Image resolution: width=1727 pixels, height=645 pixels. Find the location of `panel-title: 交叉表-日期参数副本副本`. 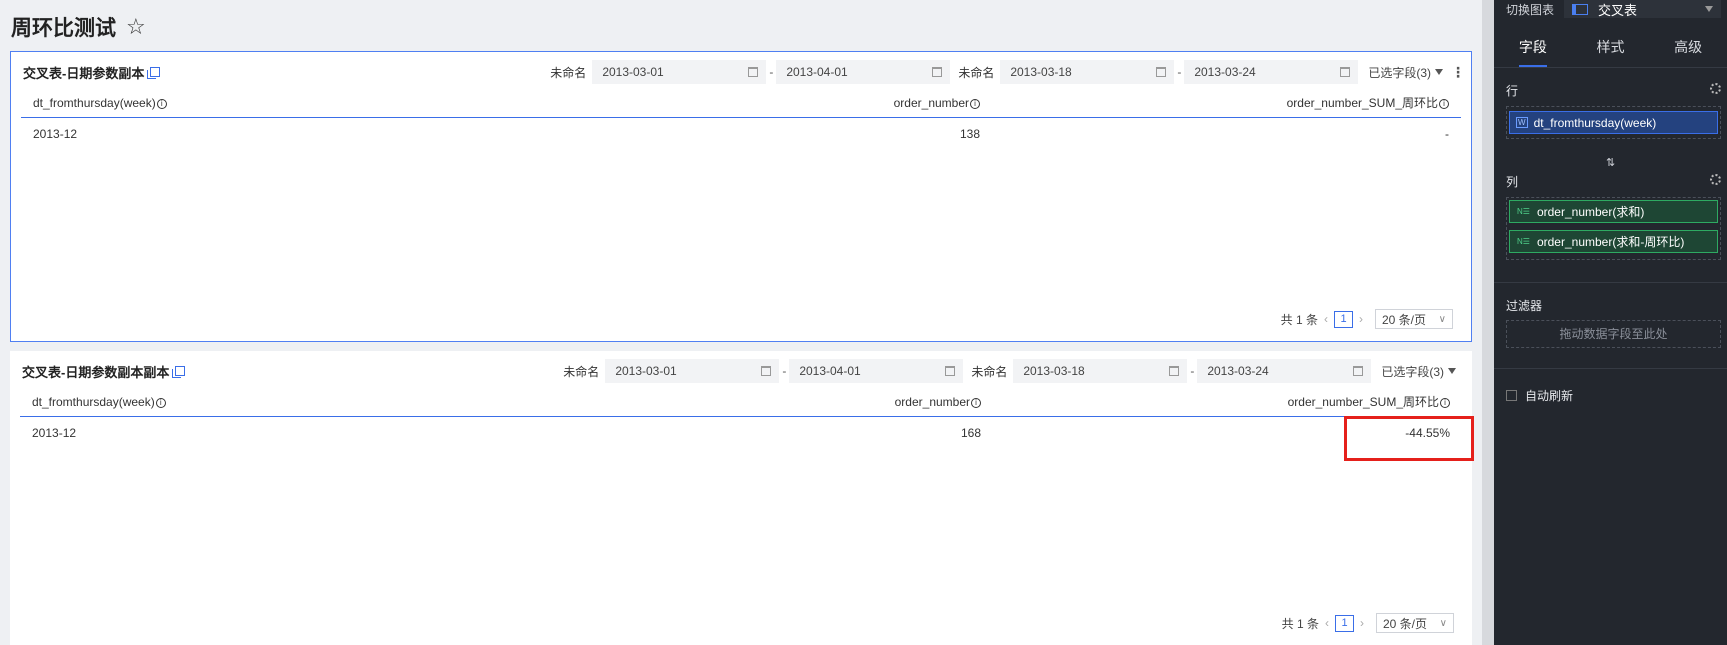

panel-title: 交叉表-日期参数副本副本 is located at coordinates (104, 371).